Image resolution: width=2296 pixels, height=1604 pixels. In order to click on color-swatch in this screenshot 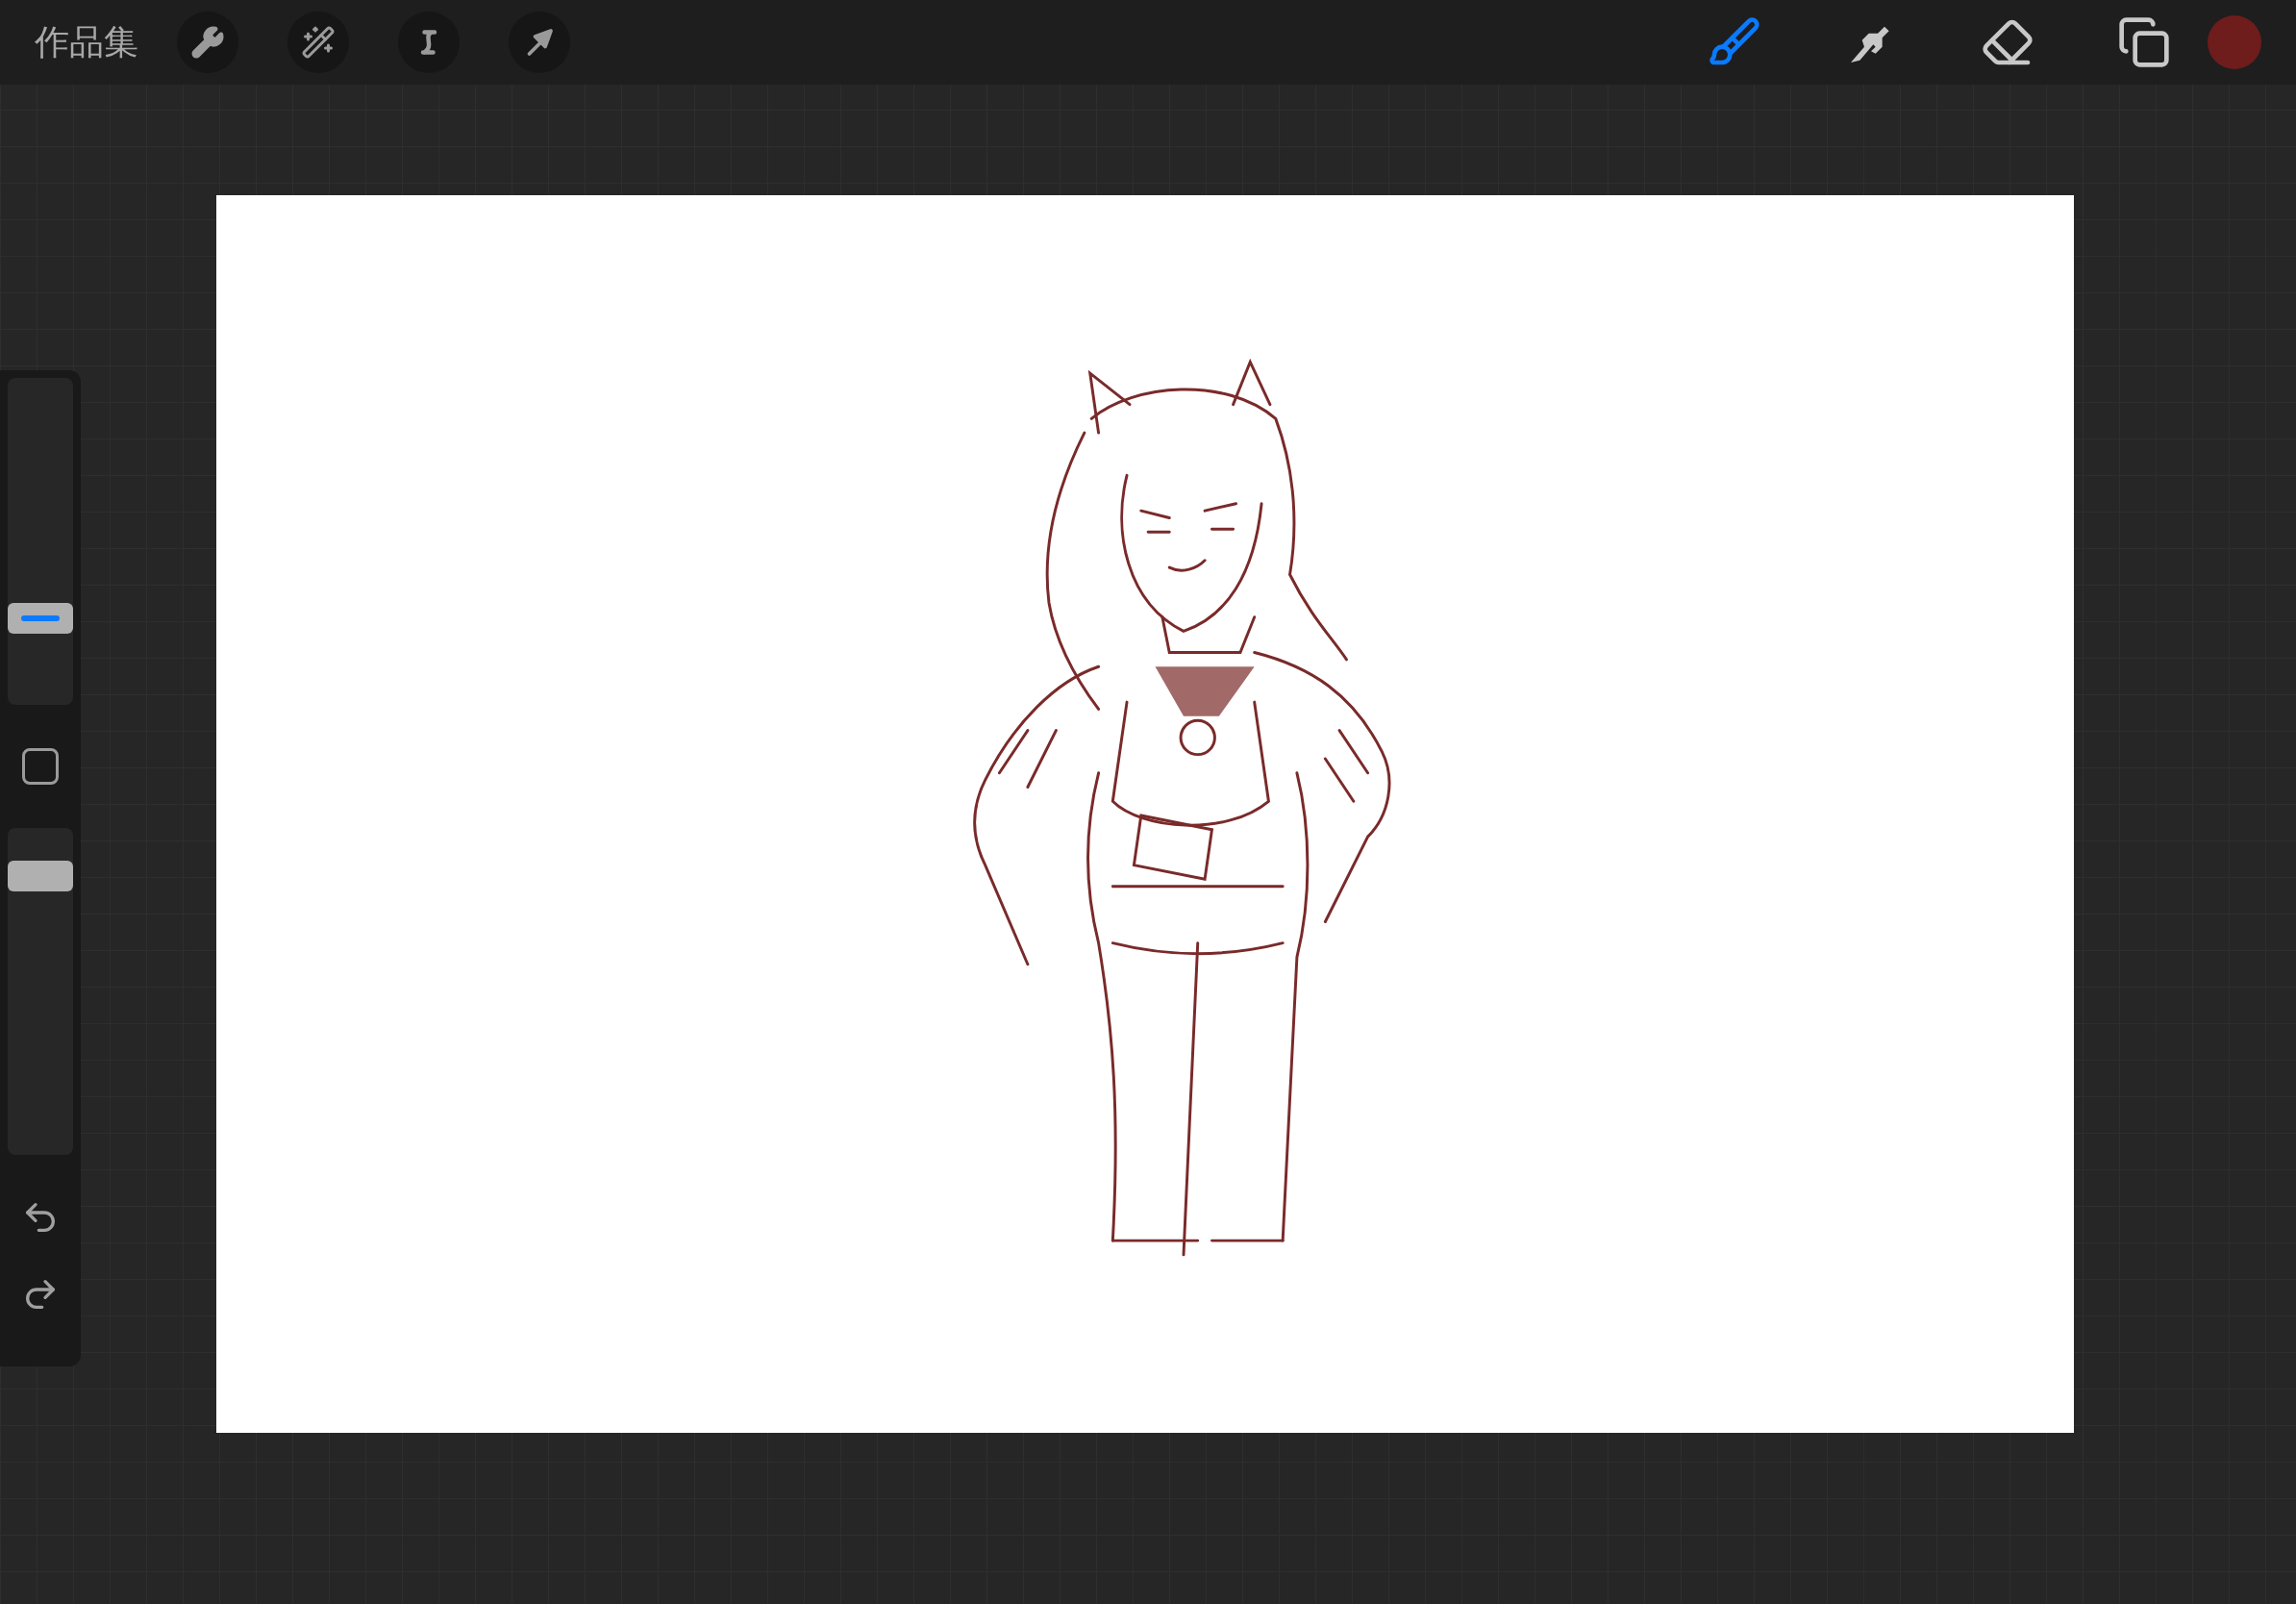, I will do `click(2234, 42)`.